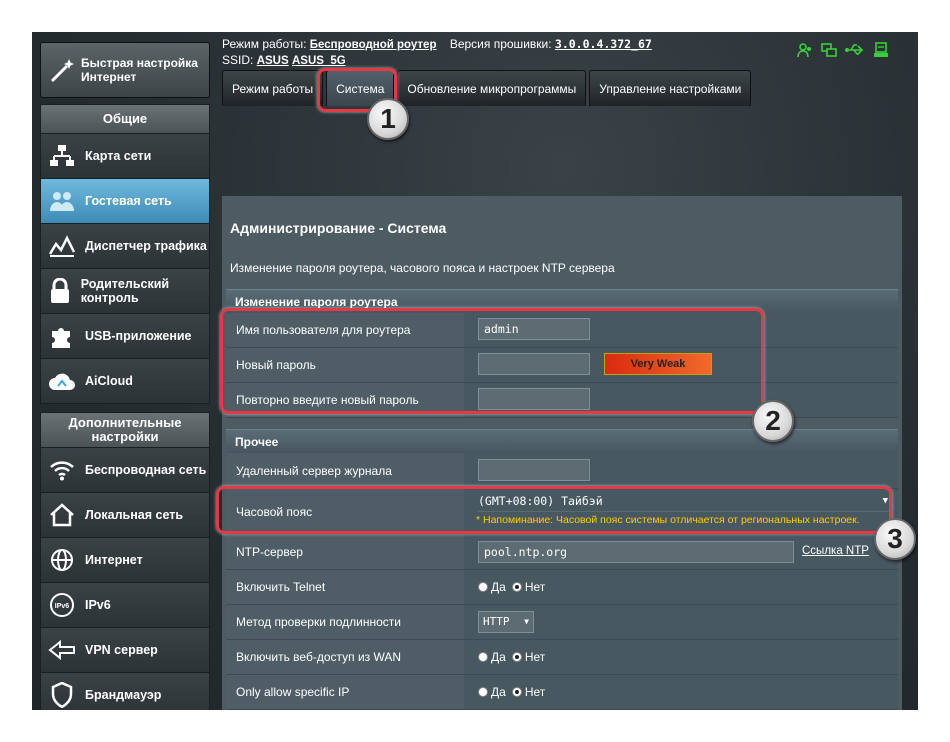 The image size is (950, 742). I want to click on callout-badge-2: 2, so click(773, 421).